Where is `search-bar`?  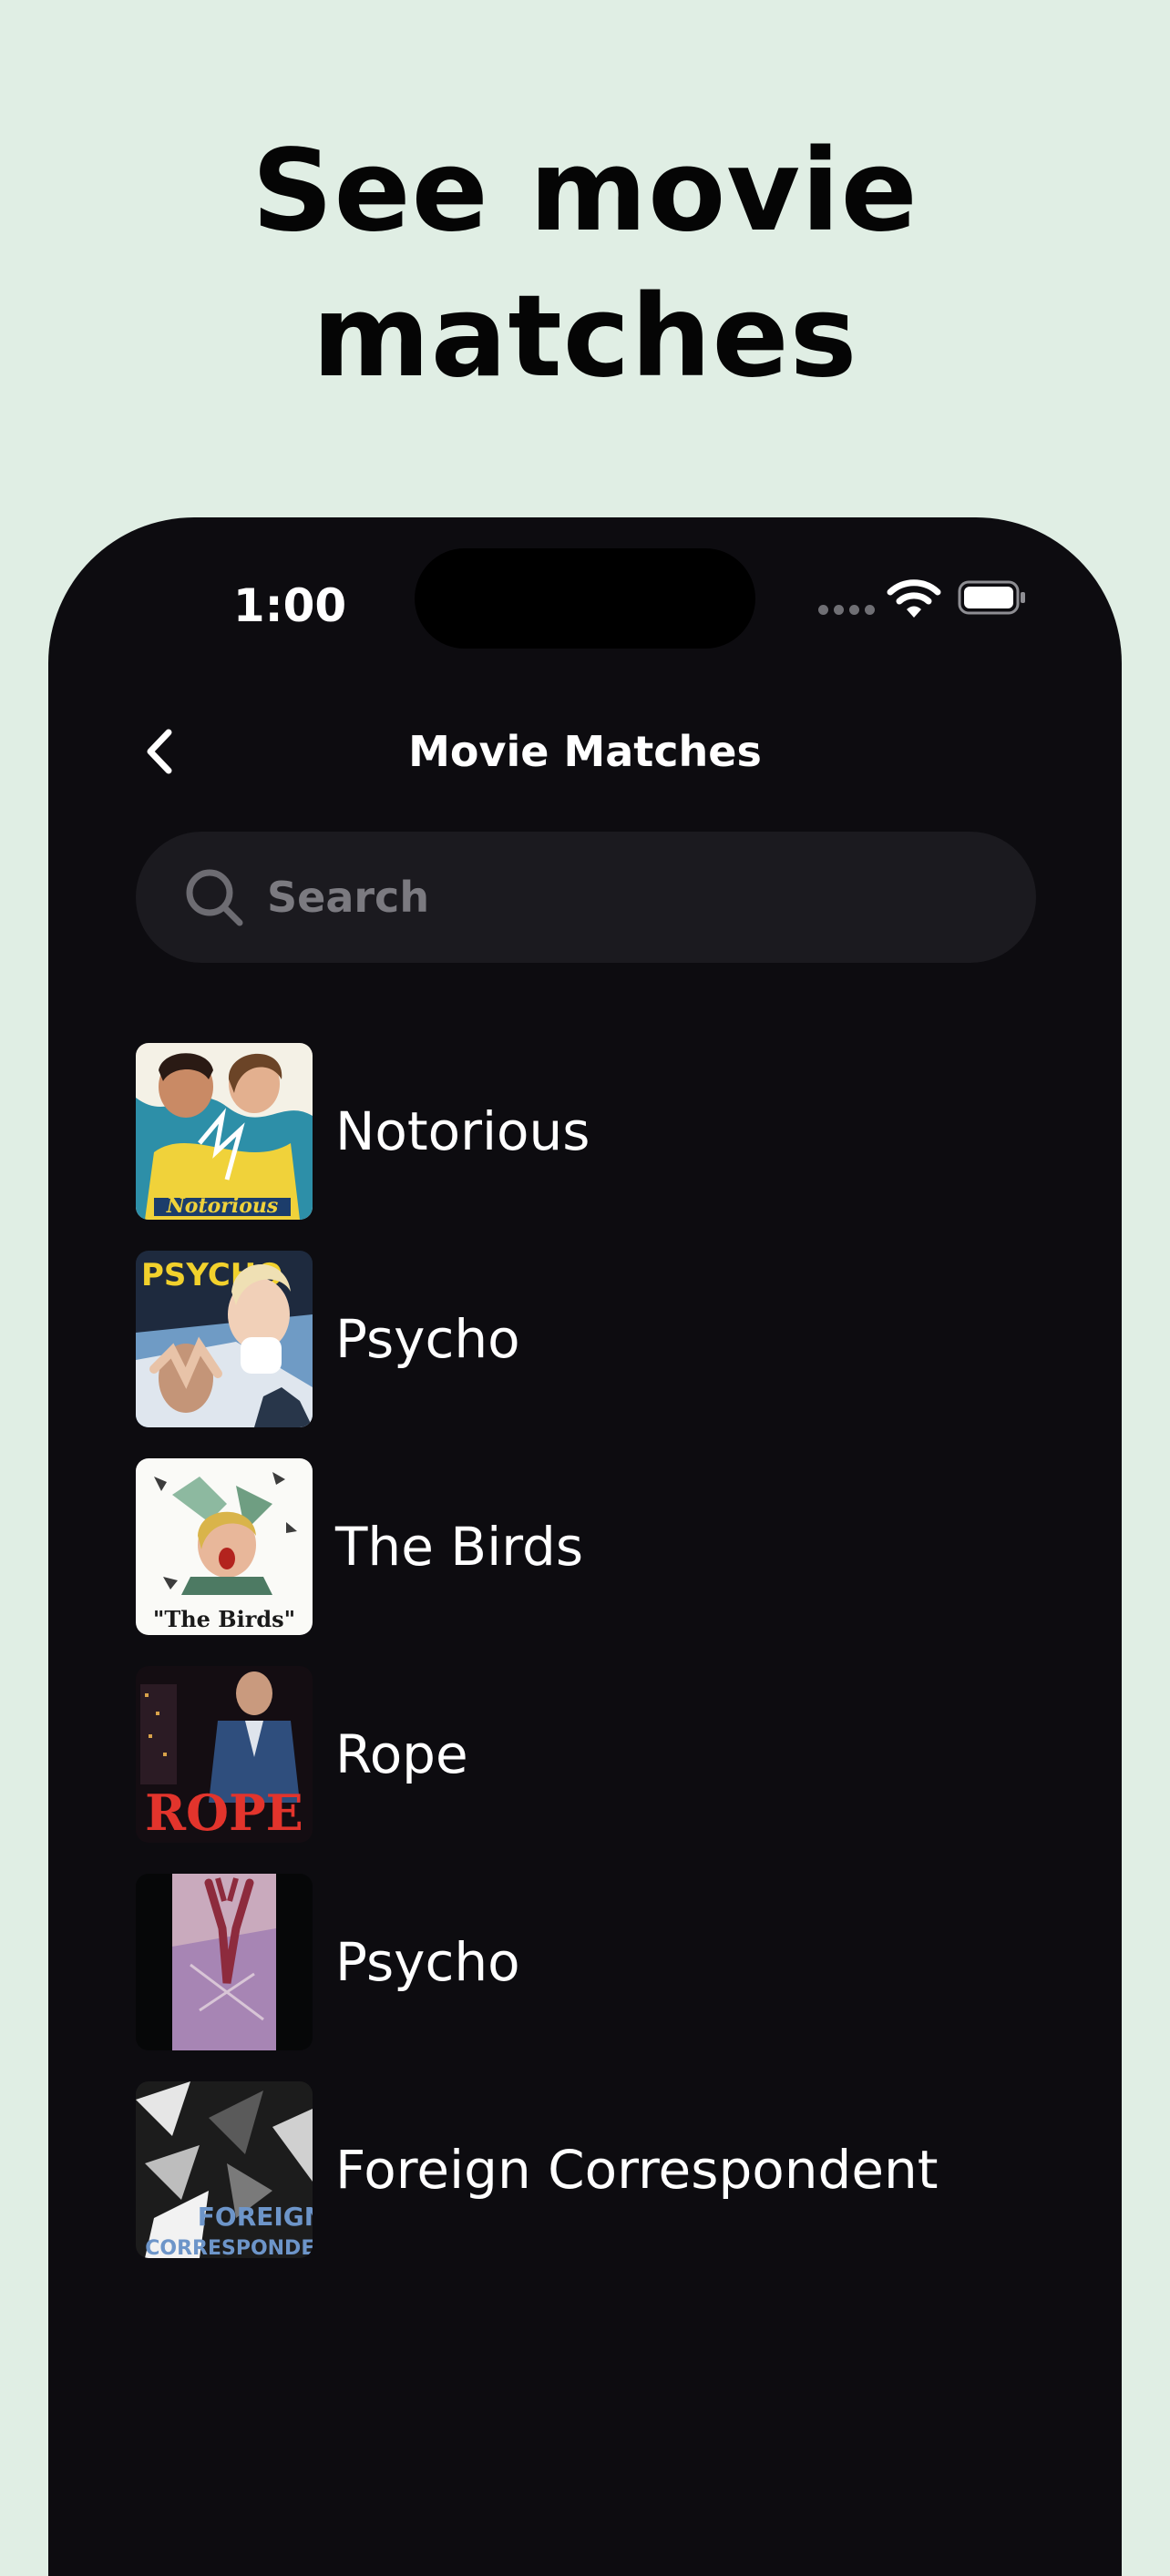
search-bar is located at coordinates (586, 897).